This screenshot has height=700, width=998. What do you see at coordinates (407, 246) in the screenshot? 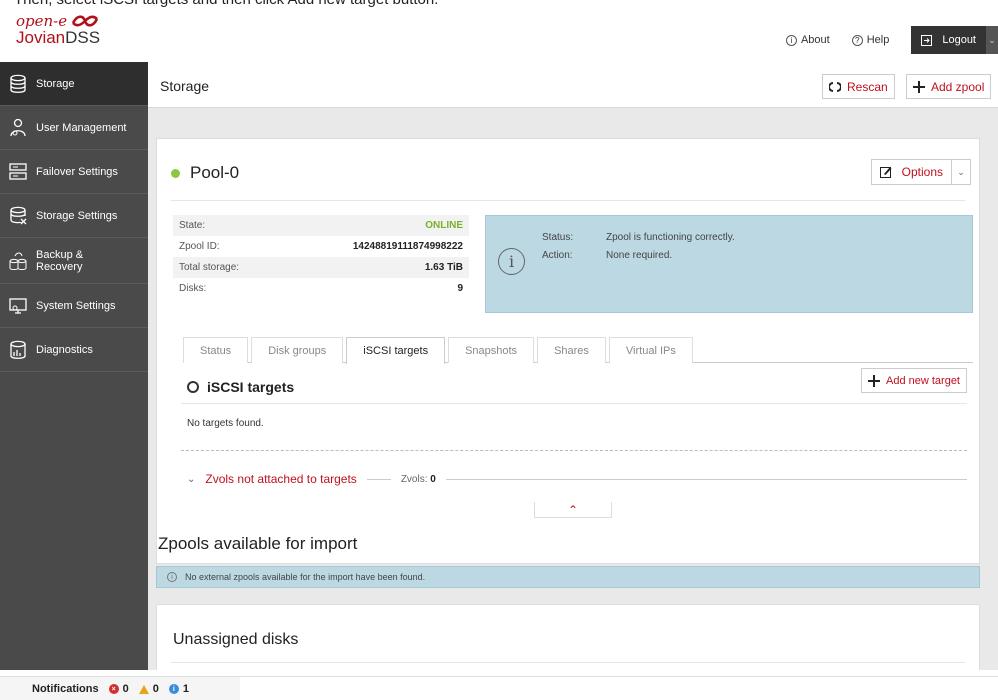
I see `info-value: 14248819111874998222` at bounding box center [407, 246].